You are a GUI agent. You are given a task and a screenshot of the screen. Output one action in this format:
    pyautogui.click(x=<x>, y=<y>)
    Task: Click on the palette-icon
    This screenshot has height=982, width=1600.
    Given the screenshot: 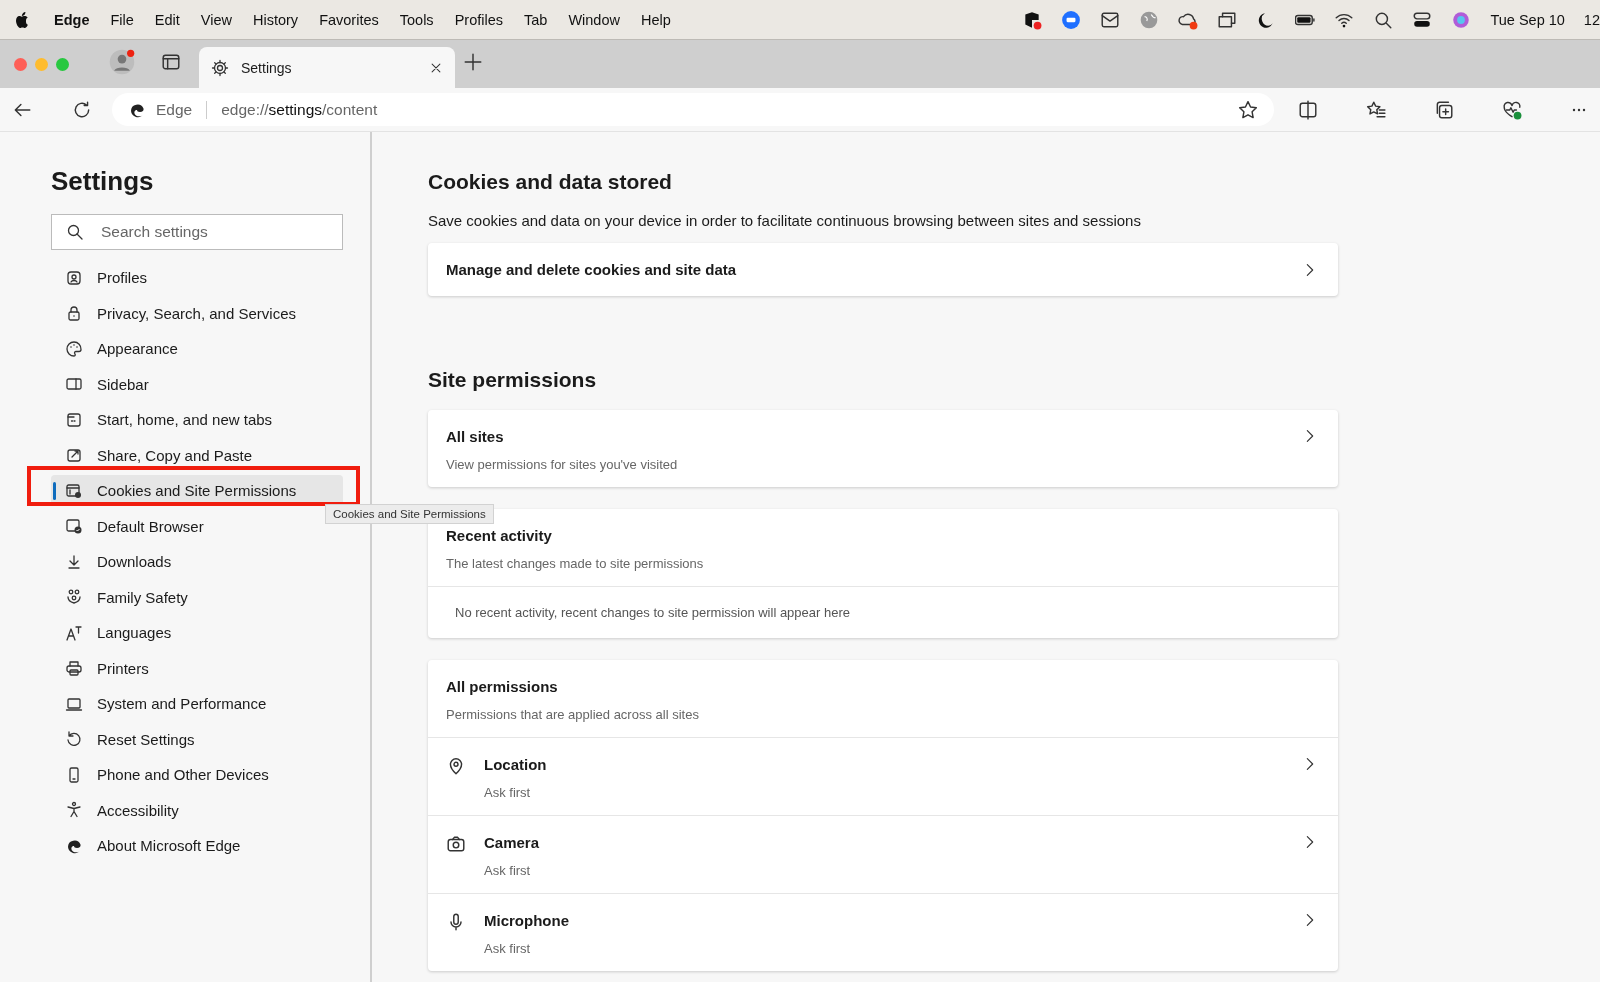 What is the action you would take?
    pyautogui.click(x=74, y=348)
    